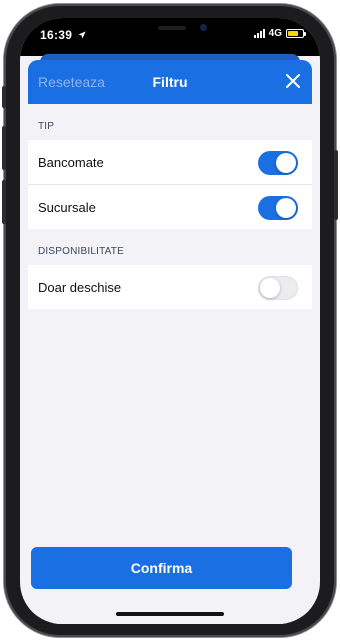  Describe the element at coordinates (293, 81) in the screenshot. I see `close-icon` at that location.